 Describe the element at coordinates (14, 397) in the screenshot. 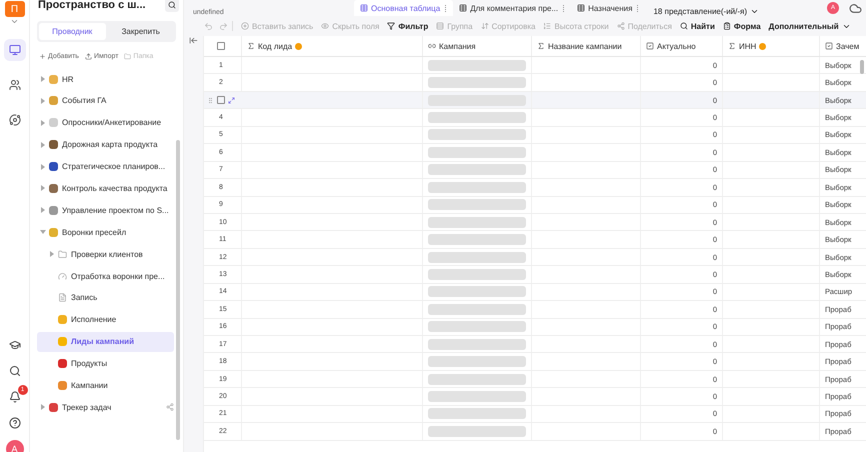

I see `bell-icon` at that location.